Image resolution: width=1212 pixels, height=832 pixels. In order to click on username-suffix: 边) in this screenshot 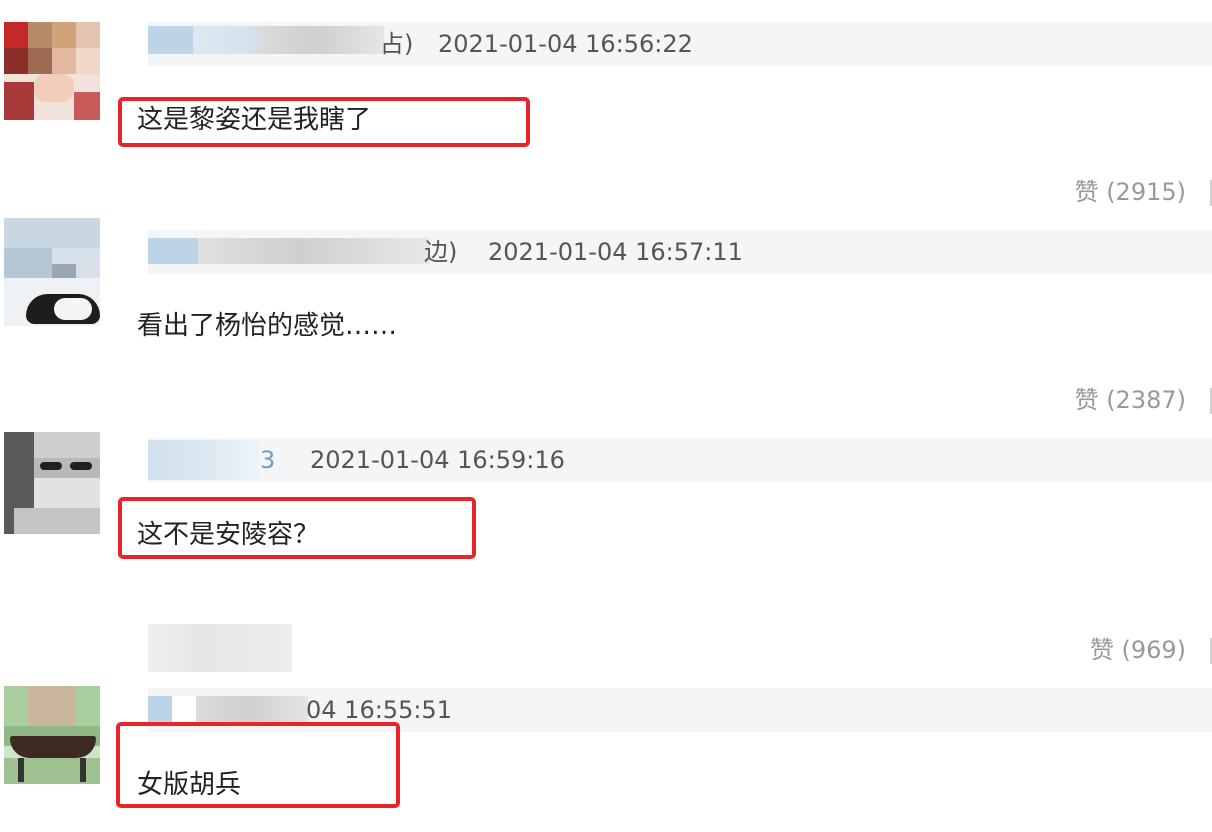, I will do `click(441, 252)`.